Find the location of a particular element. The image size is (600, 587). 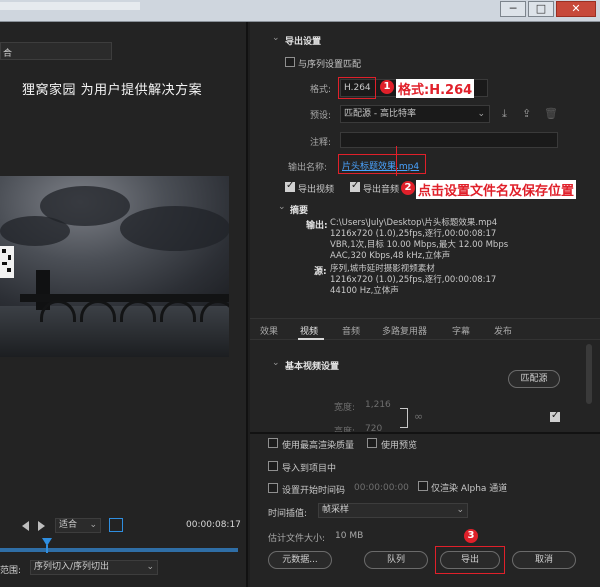

use-previews-label: 使用预览 is located at coordinates (399, 446).